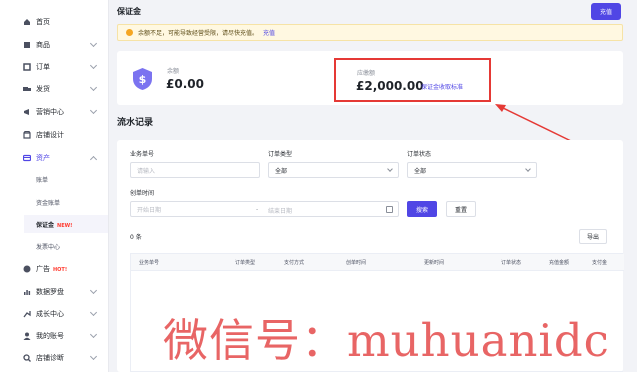 This screenshot has height=372, width=637. I want to click on payable-label: 应缴额, so click(366, 73).